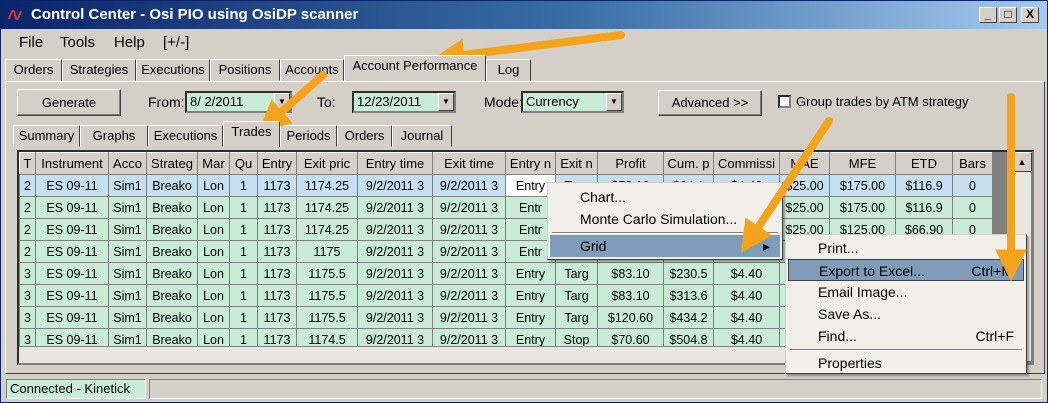 The image size is (1048, 403). Describe the element at coordinates (213, 163) in the screenshot. I see `column-header: Mar` at that location.